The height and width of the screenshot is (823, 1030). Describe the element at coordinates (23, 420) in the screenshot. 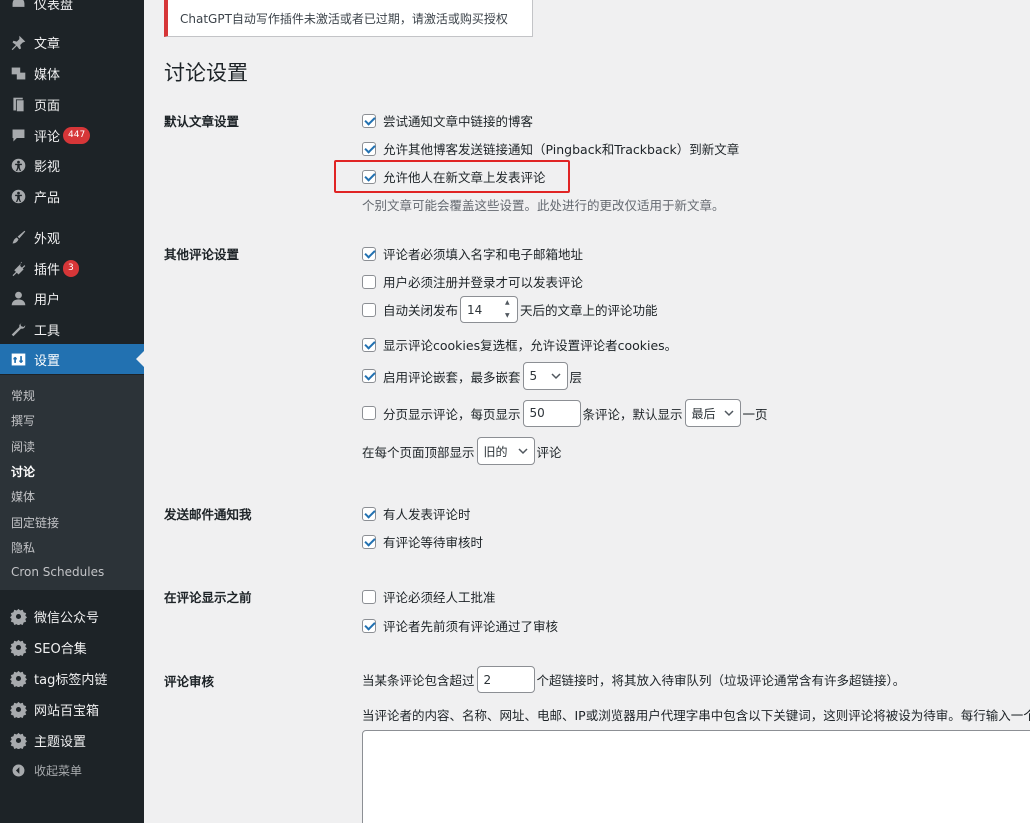

I see `submenu-writing: 撰写` at that location.